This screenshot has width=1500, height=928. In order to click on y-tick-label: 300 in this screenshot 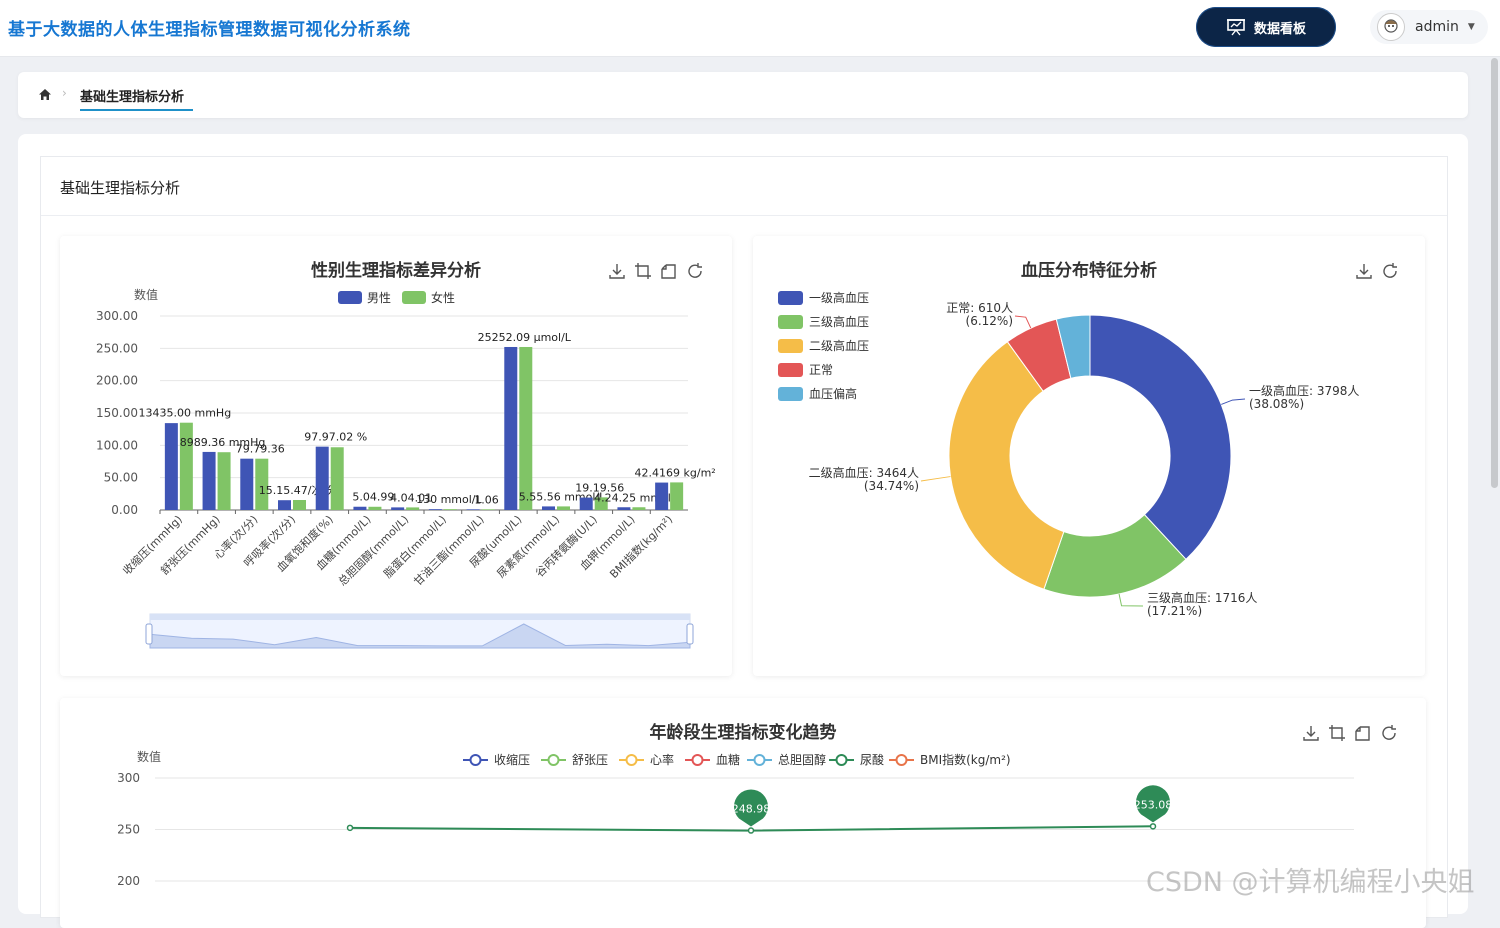, I will do `click(128, 778)`.